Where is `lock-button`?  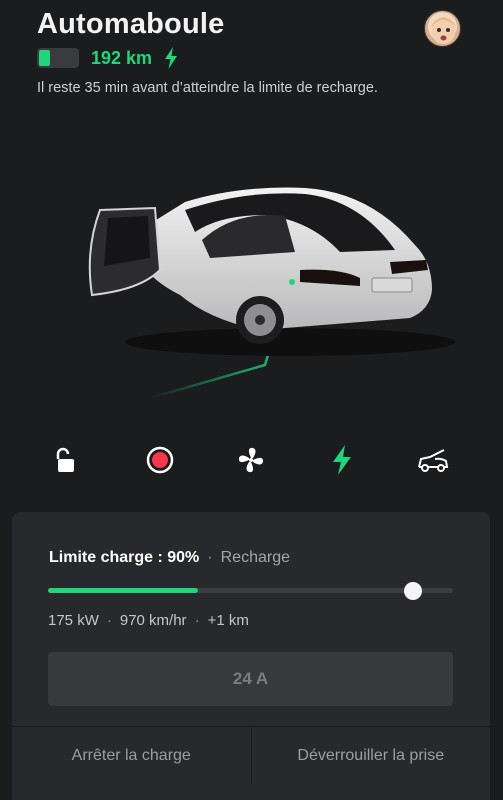 lock-button is located at coordinates (66, 460).